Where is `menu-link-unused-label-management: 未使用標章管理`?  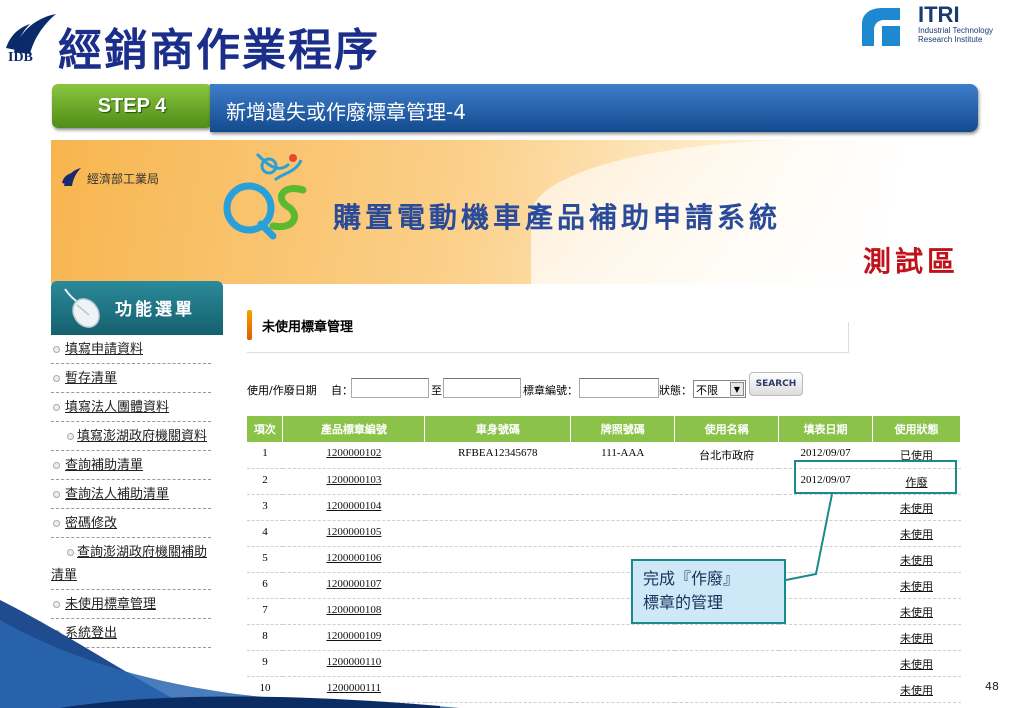 menu-link-unused-label-management: 未使用標章管理 is located at coordinates (110, 604).